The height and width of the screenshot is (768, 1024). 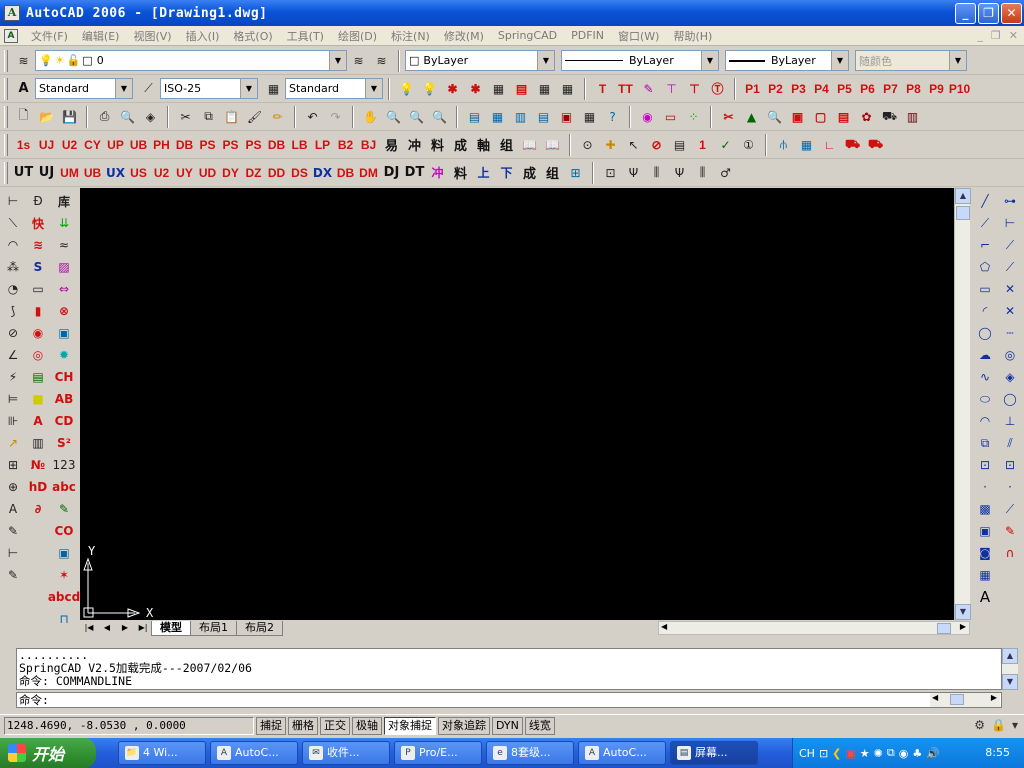 I want to click on scroll-up-icon: ▲, so click(x=1010, y=656).